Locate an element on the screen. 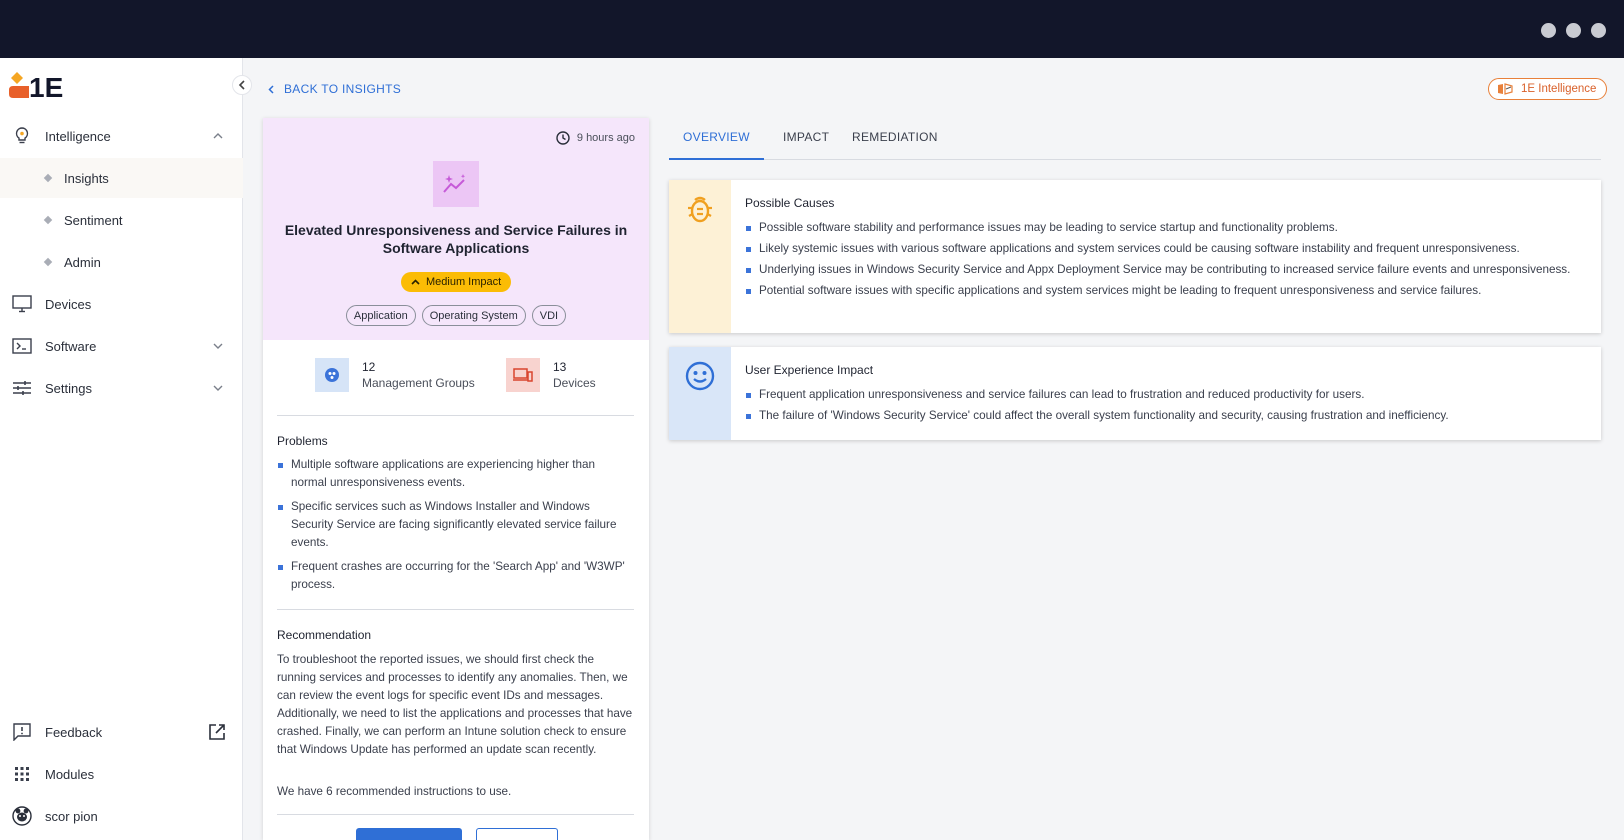  collapse-sidebar-button is located at coordinates (242, 85).